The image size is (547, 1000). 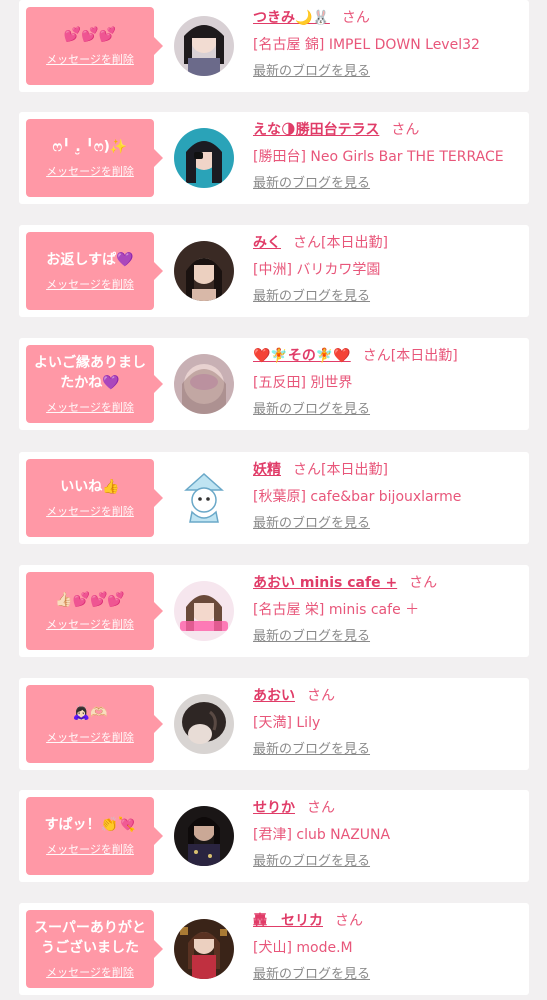 I want to click on message-text: いいね👍, so click(x=90, y=487).